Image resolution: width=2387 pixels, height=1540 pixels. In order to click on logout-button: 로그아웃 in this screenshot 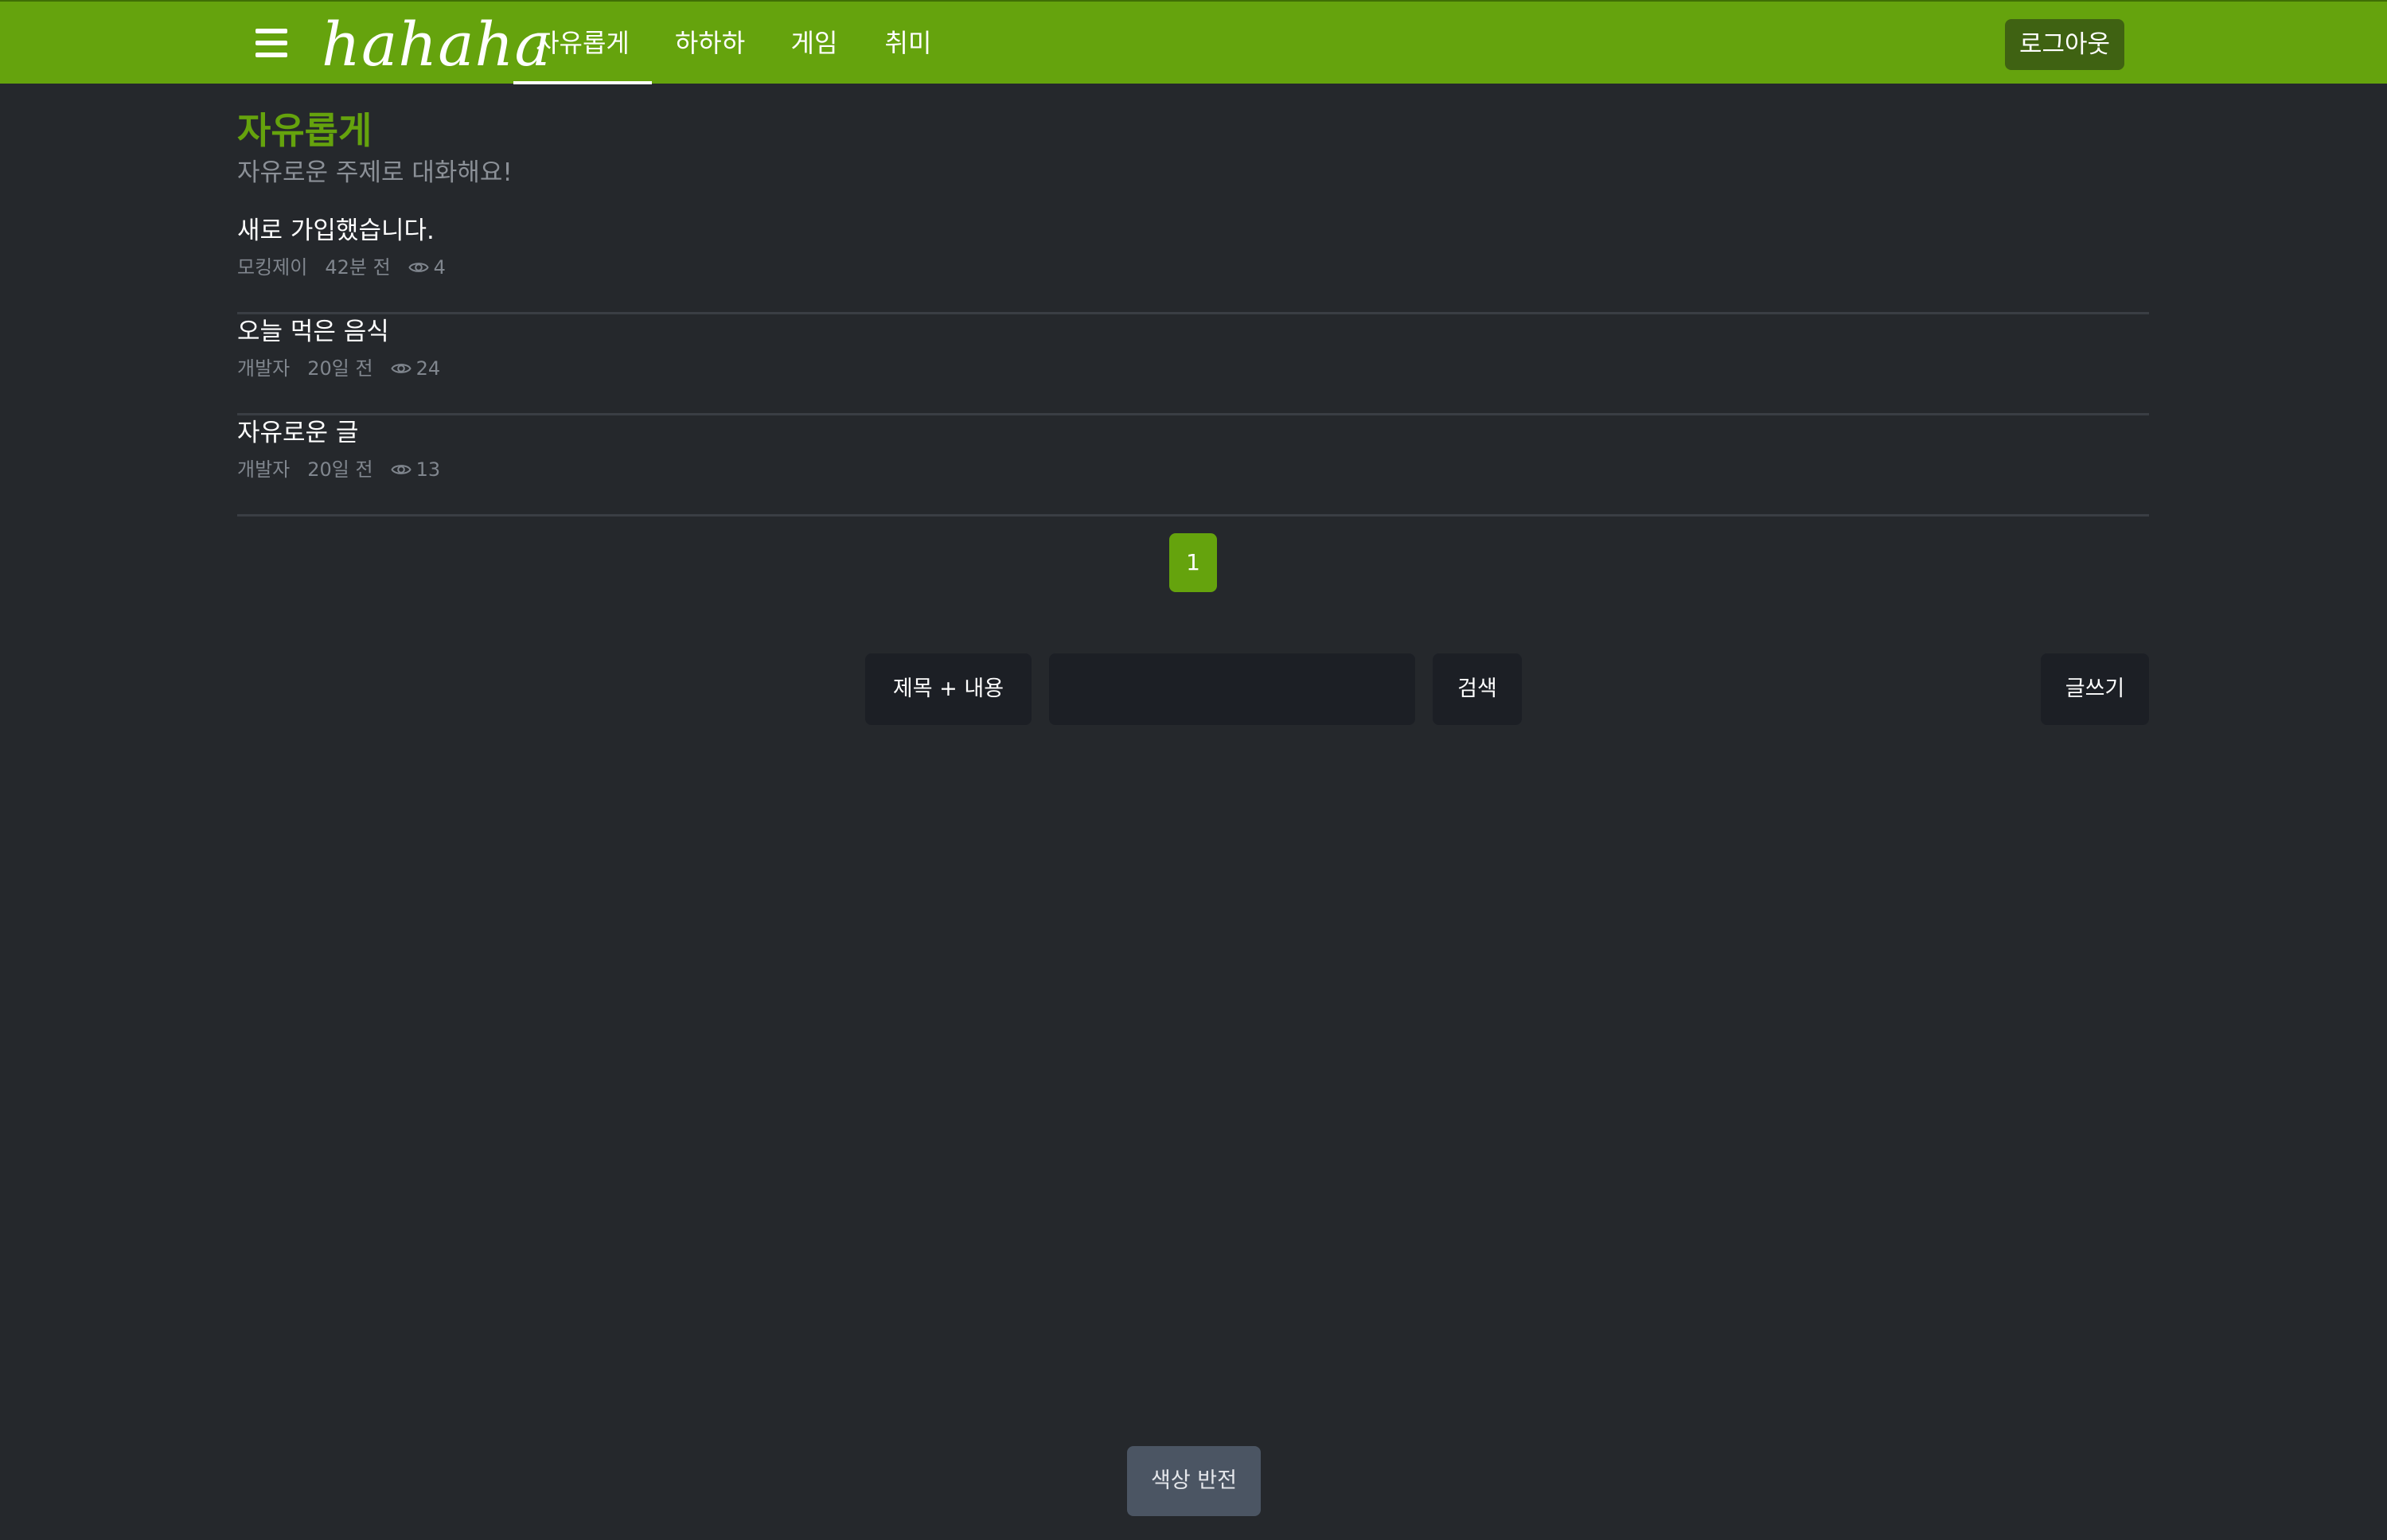, I will do `click(2064, 44)`.